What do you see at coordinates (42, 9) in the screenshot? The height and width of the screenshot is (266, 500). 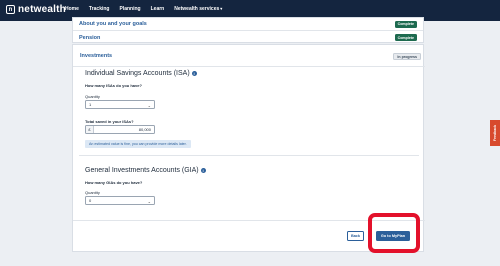 I see `brand-name: netwealth` at bounding box center [42, 9].